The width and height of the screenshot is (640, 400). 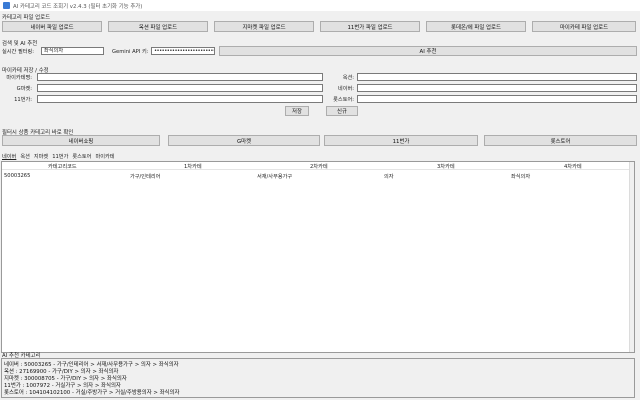 I want to click on search-section-label: 검색 및 AI 추천, so click(x=20, y=44).